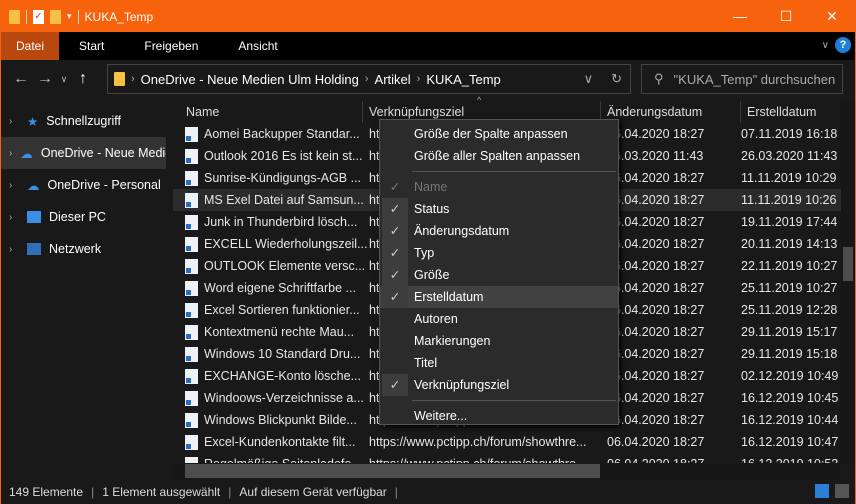 This screenshot has width=856, height=504. What do you see at coordinates (790, 398) in the screenshot?
I see `created-date: 16.12.2019 10:45` at bounding box center [790, 398].